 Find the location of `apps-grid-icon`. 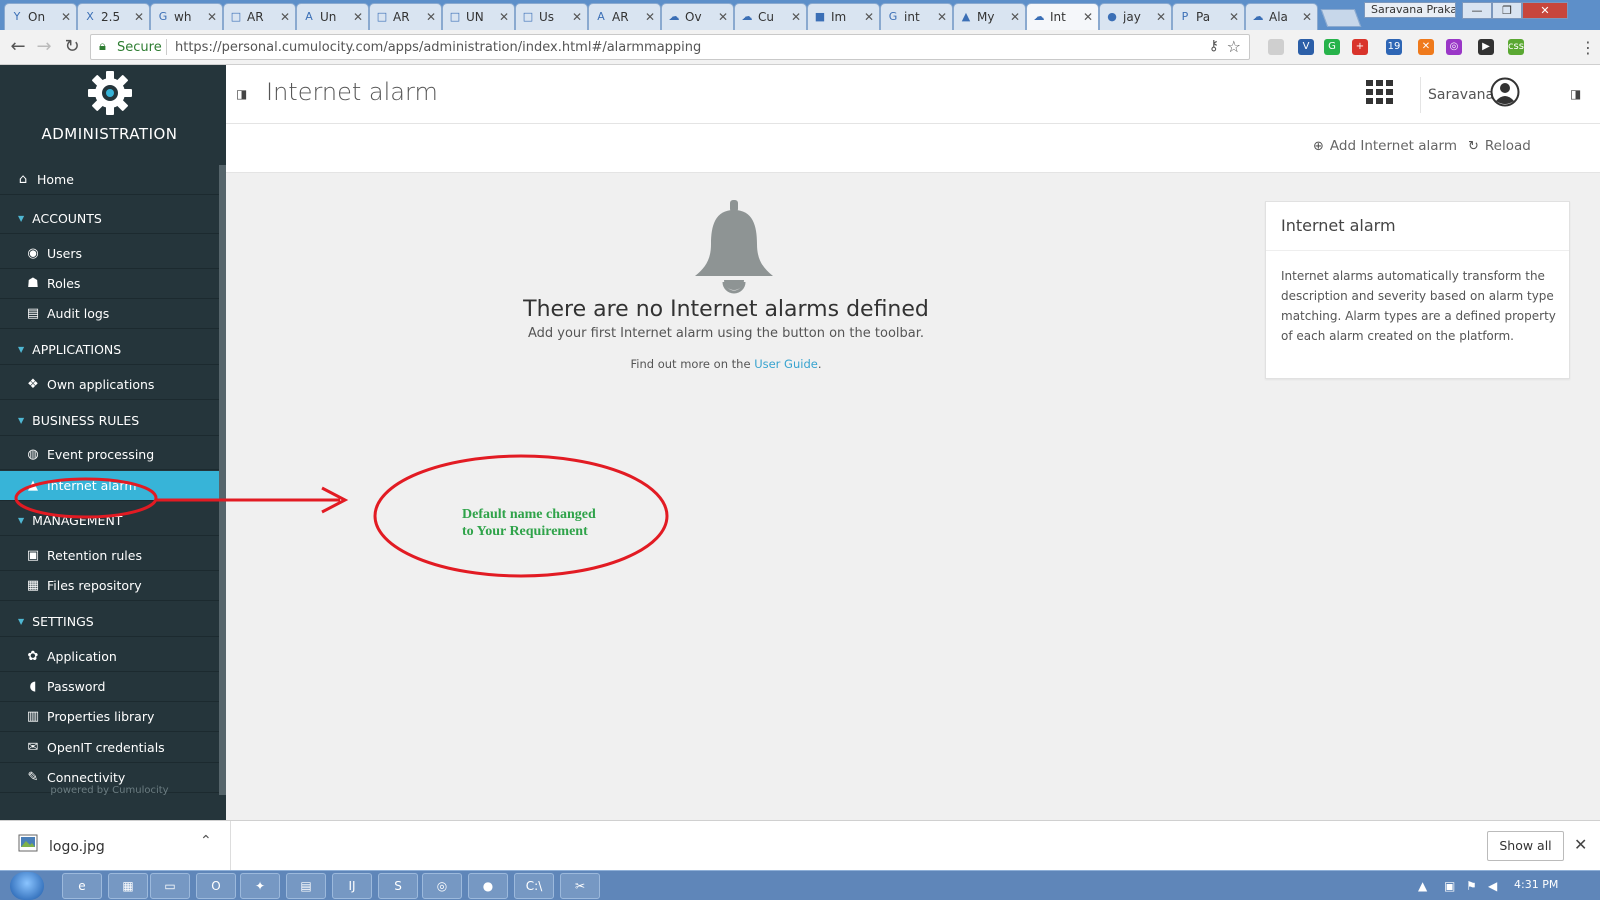

apps-grid-icon is located at coordinates (1379, 92).